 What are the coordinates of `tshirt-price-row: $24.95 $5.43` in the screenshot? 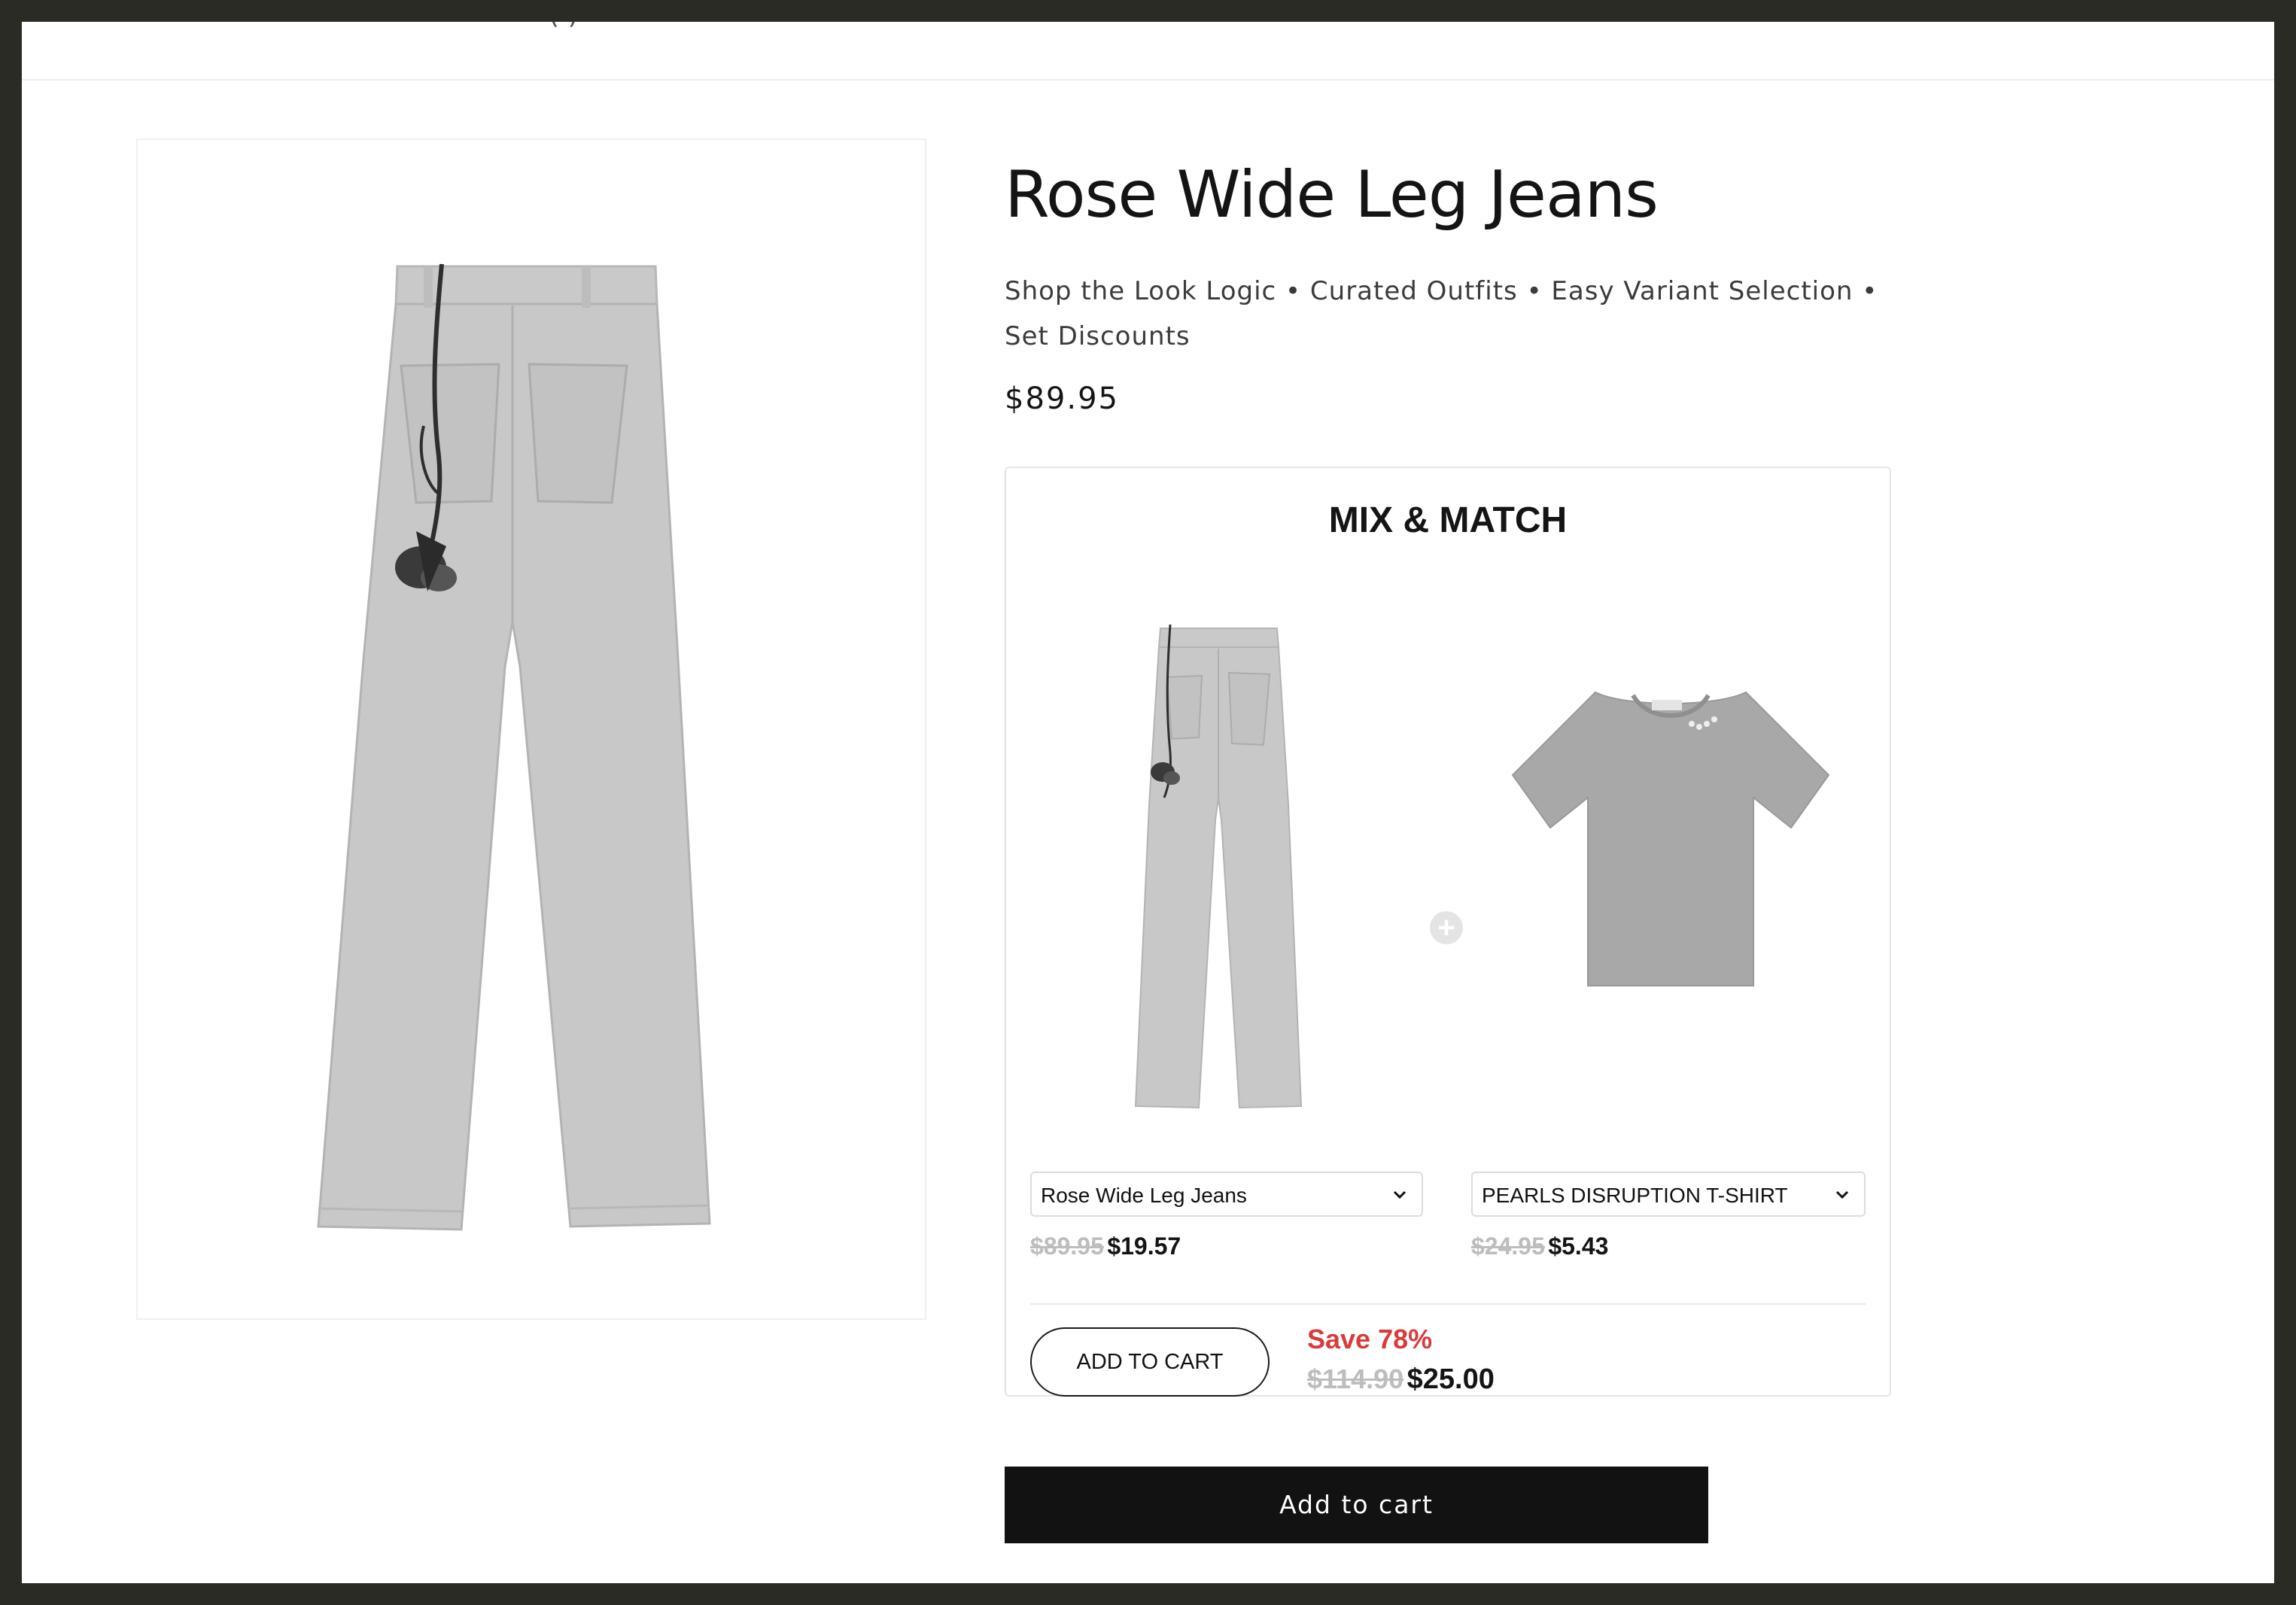 It's located at (1539, 1246).